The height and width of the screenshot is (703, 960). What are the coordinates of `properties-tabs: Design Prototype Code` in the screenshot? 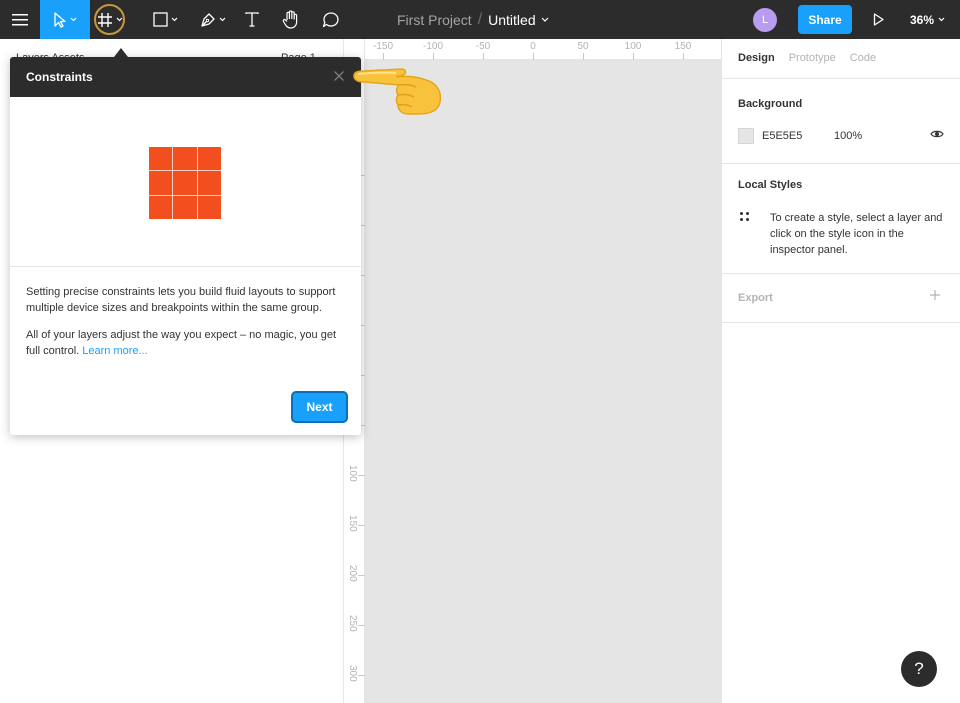 It's located at (814, 58).